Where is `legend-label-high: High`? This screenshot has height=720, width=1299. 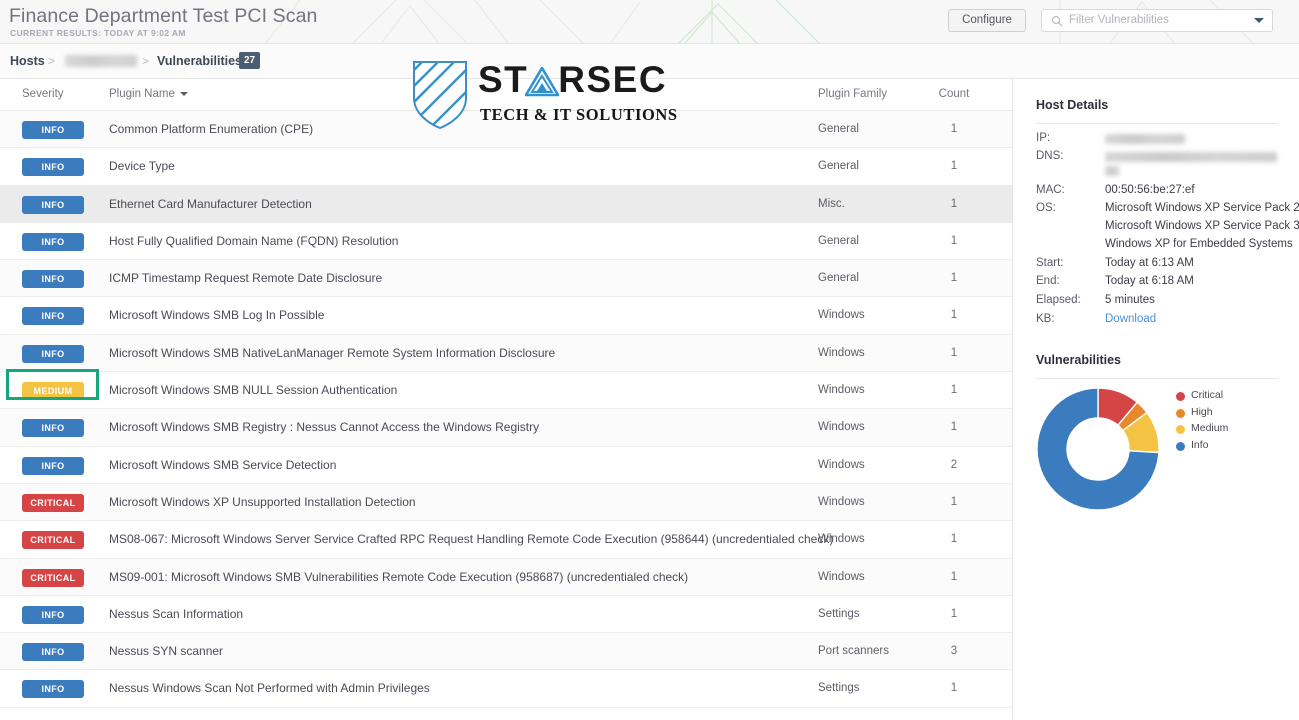
legend-label-high: High is located at coordinates (1202, 412).